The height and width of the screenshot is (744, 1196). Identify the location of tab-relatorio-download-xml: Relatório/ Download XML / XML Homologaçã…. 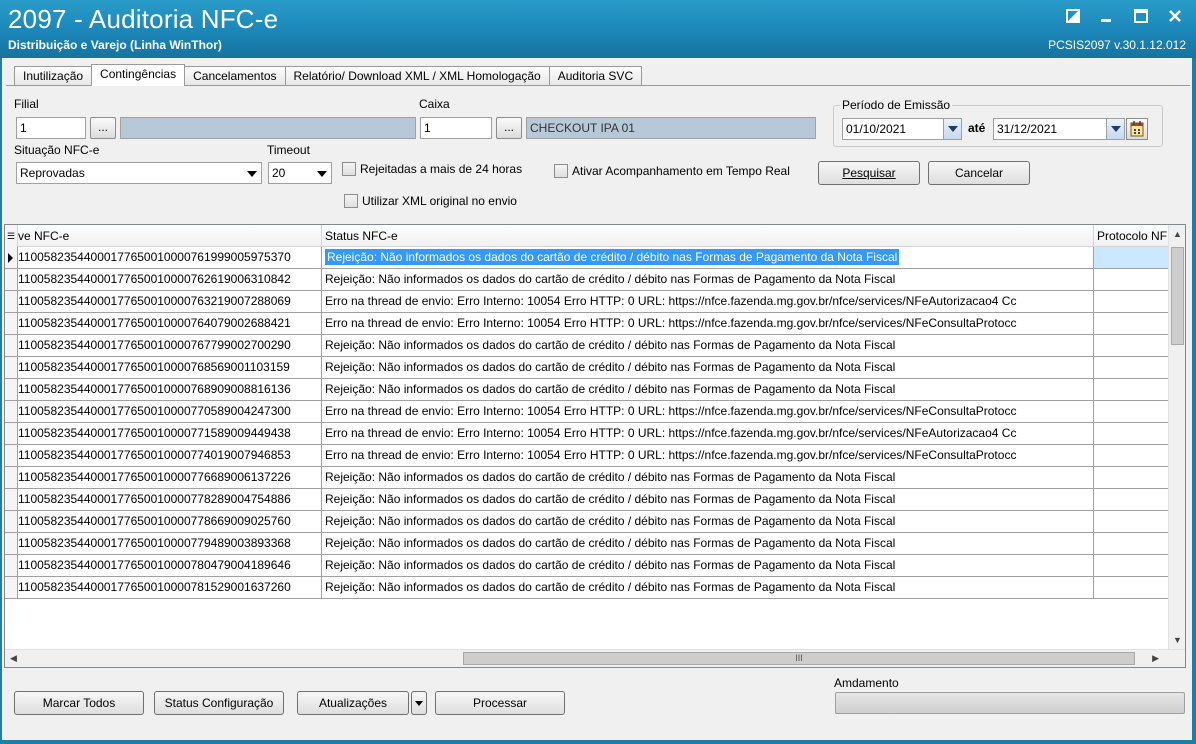
(417, 76).